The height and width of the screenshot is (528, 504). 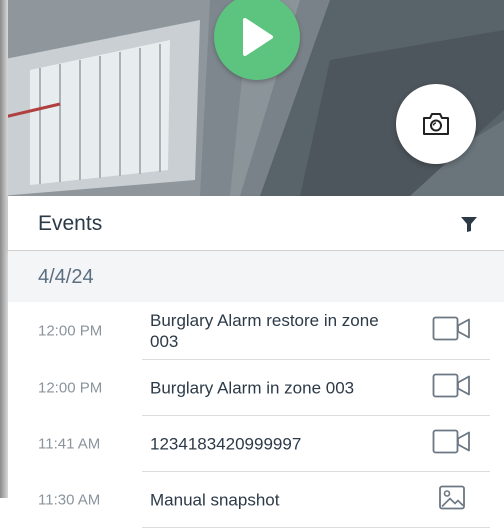 I want to click on events-title: Events, so click(x=70, y=223).